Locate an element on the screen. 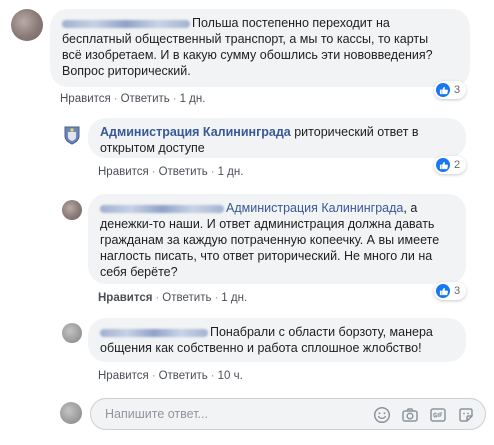  gif-icon is located at coordinates (438, 415).